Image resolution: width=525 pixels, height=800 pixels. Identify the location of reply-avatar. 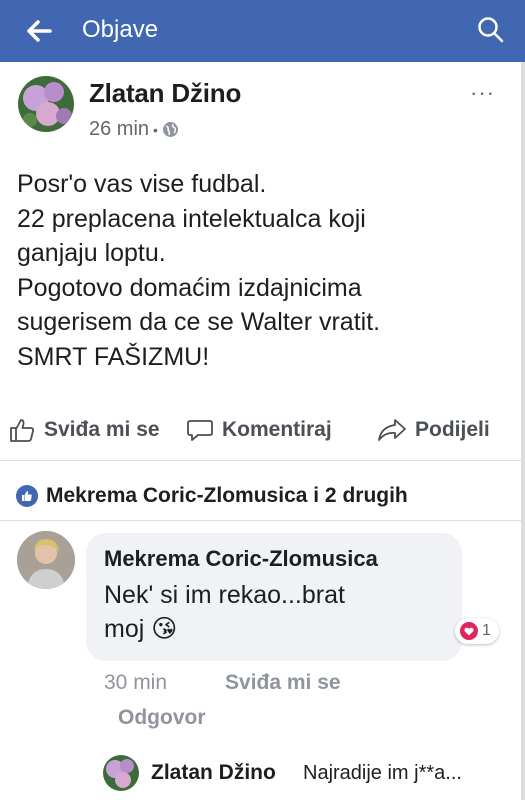
(121, 773).